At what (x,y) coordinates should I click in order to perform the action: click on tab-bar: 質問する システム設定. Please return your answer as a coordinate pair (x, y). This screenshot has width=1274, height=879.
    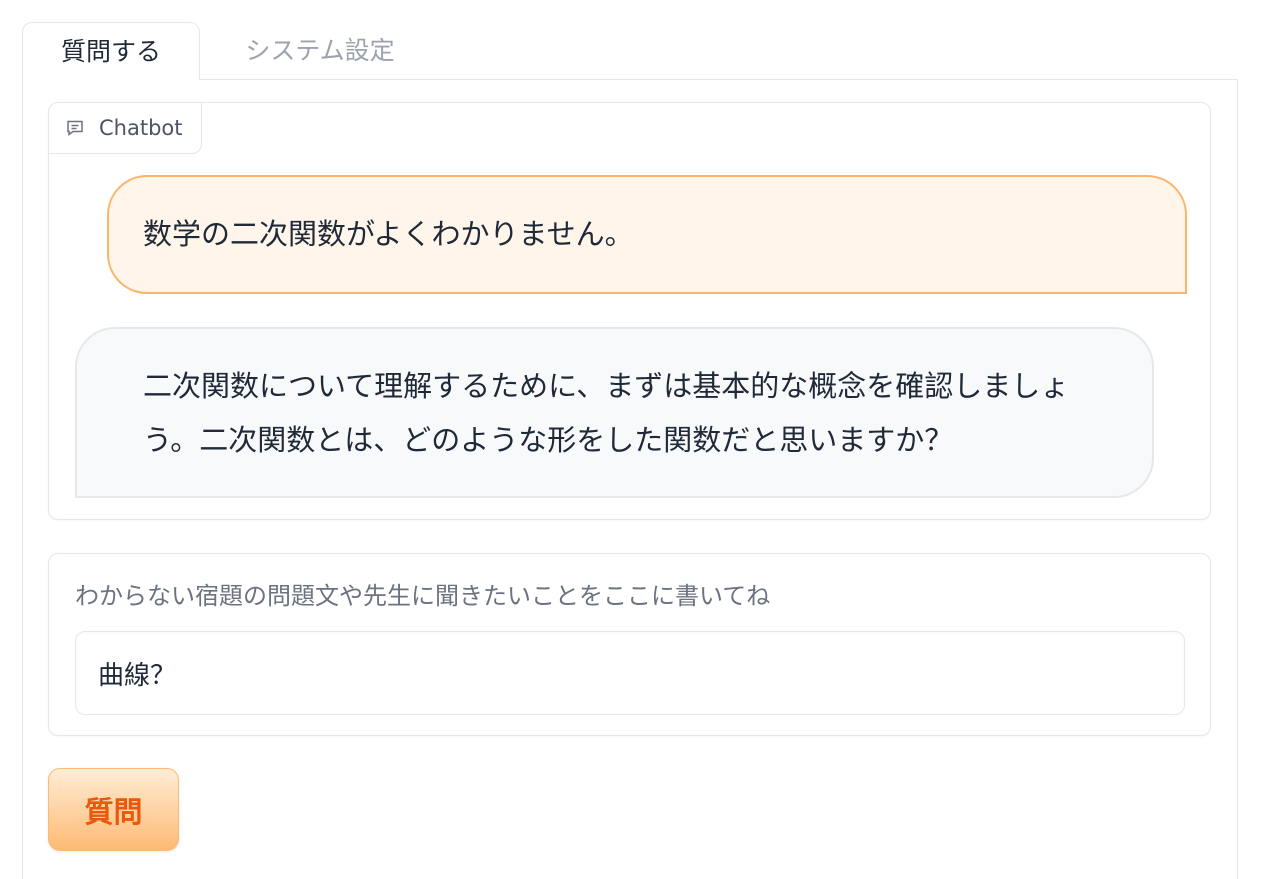
    Looking at the image, I should click on (630, 51).